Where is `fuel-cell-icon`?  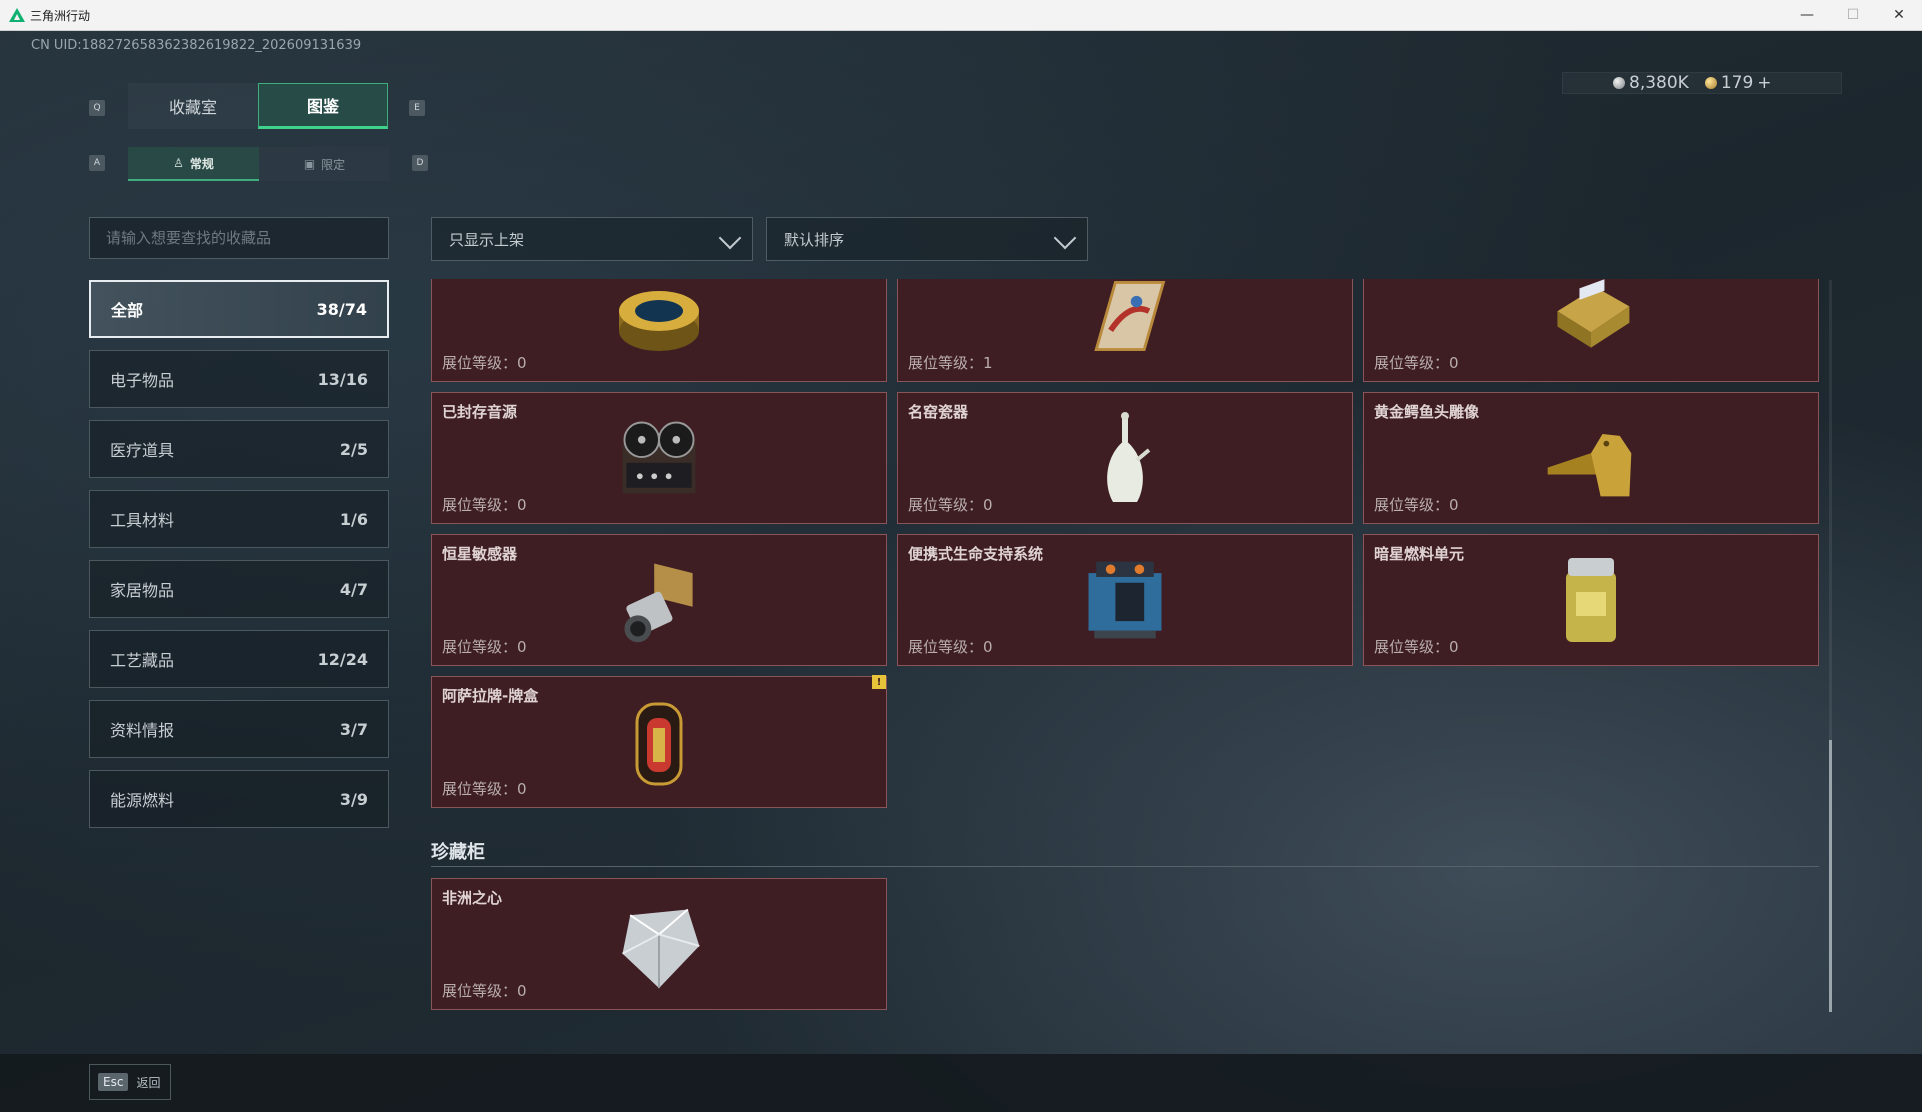 fuel-cell-icon is located at coordinates (1591, 600).